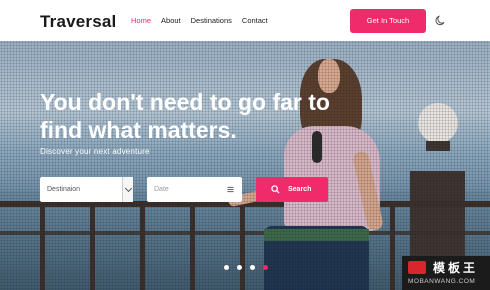 The image size is (490, 290). What do you see at coordinates (456, 268) in the screenshot?
I see `watermark-chinese: 模板王` at bounding box center [456, 268].